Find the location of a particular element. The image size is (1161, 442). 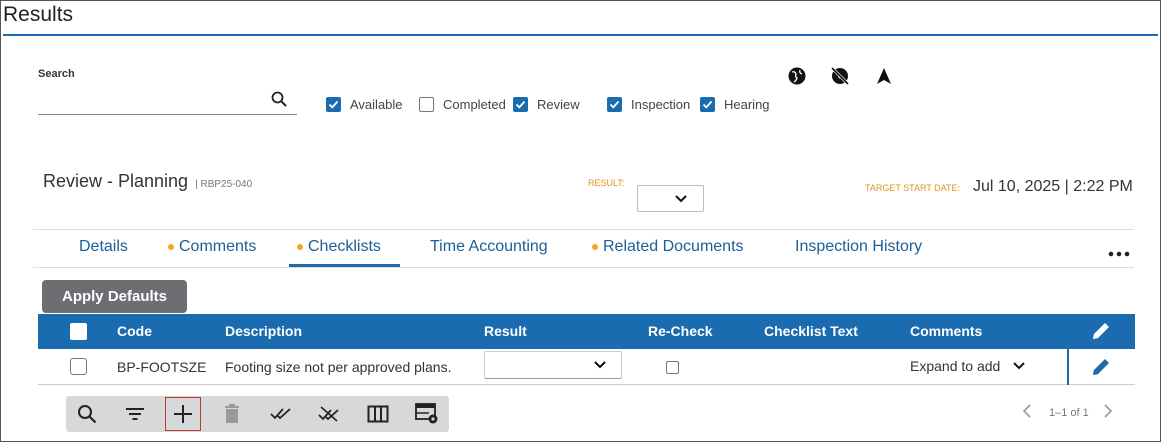

column-header-checklist-text: Checklist Text is located at coordinates (811, 331).